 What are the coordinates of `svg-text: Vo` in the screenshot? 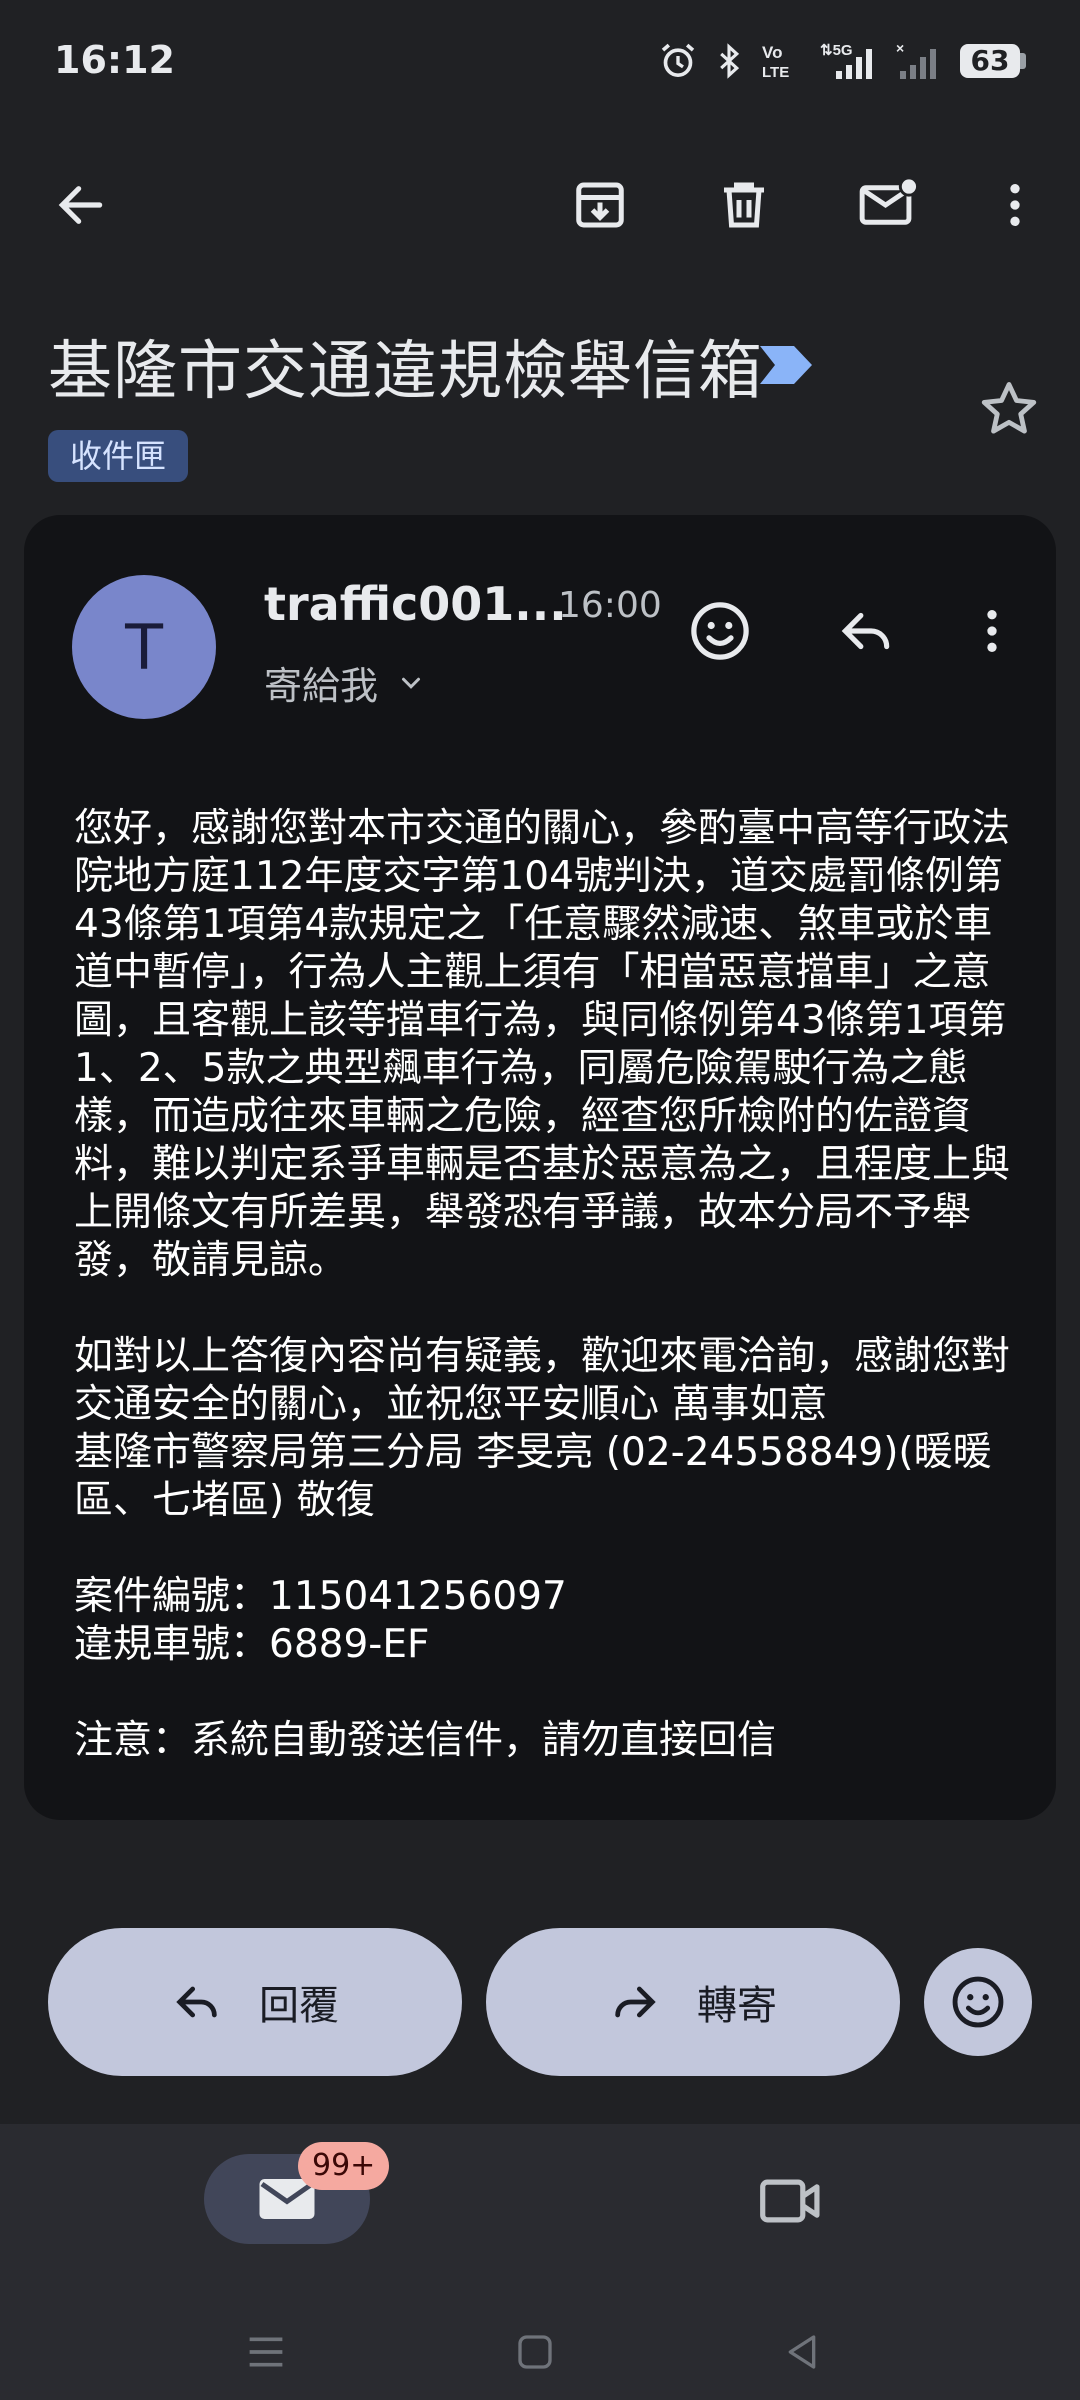 It's located at (772, 52).